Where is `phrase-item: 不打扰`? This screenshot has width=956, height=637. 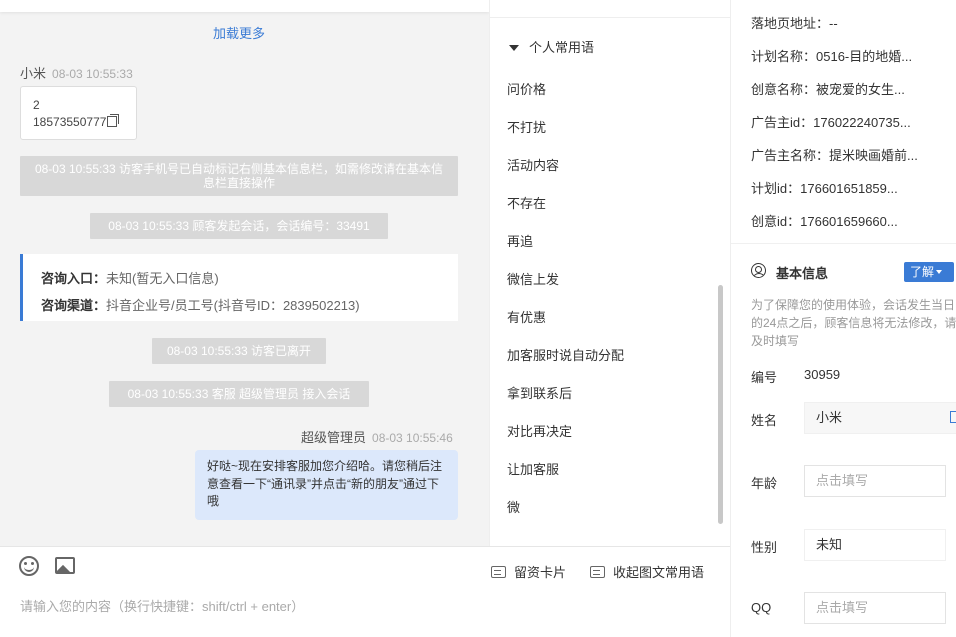
phrase-item: 不打扰 is located at coordinates (526, 126).